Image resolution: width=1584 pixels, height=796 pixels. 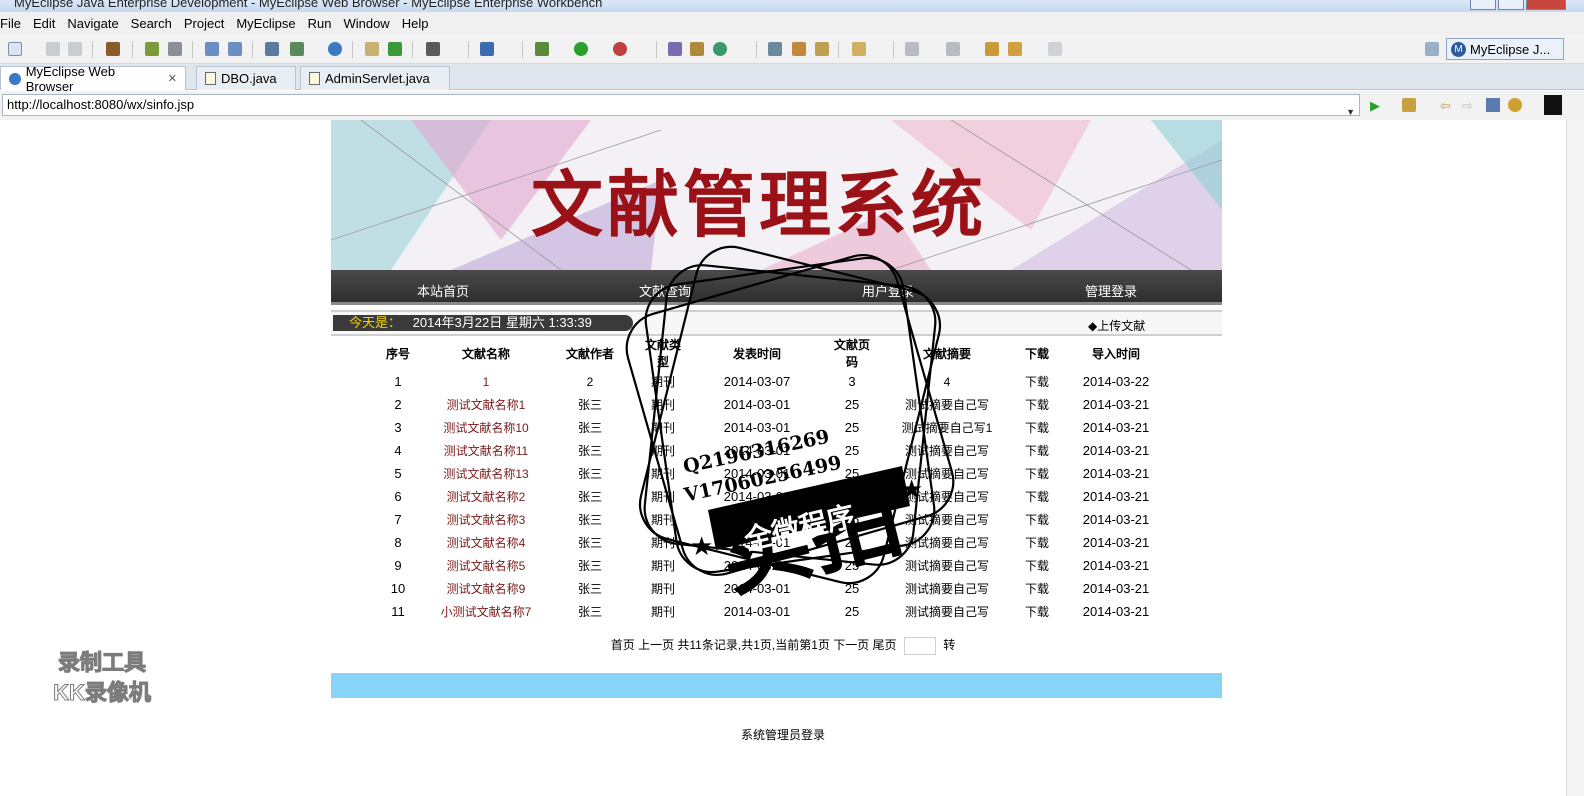 I want to click on vertical-scrollbar, so click(x=1575, y=458).